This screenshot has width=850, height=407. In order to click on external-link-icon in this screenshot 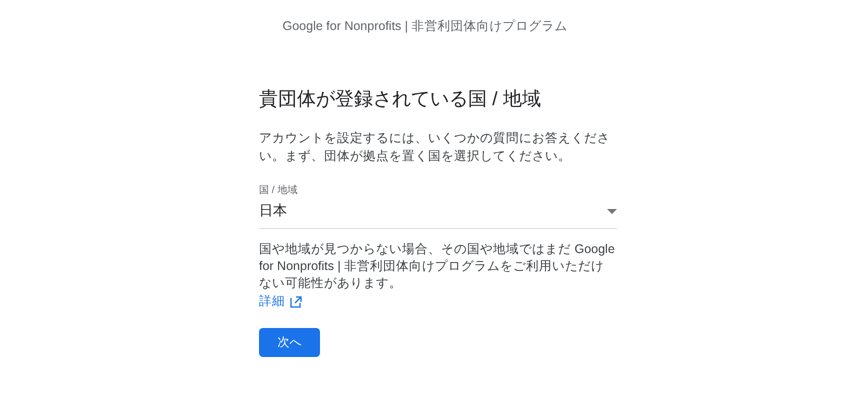, I will do `click(296, 302)`.